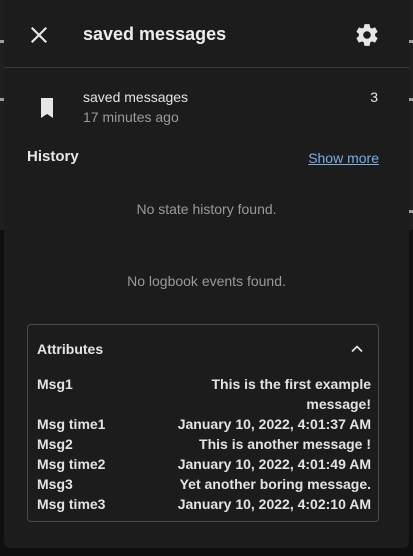  Describe the element at coordinates (357, 349) in the screenshot. I see `chevron-up-icon` at that location.